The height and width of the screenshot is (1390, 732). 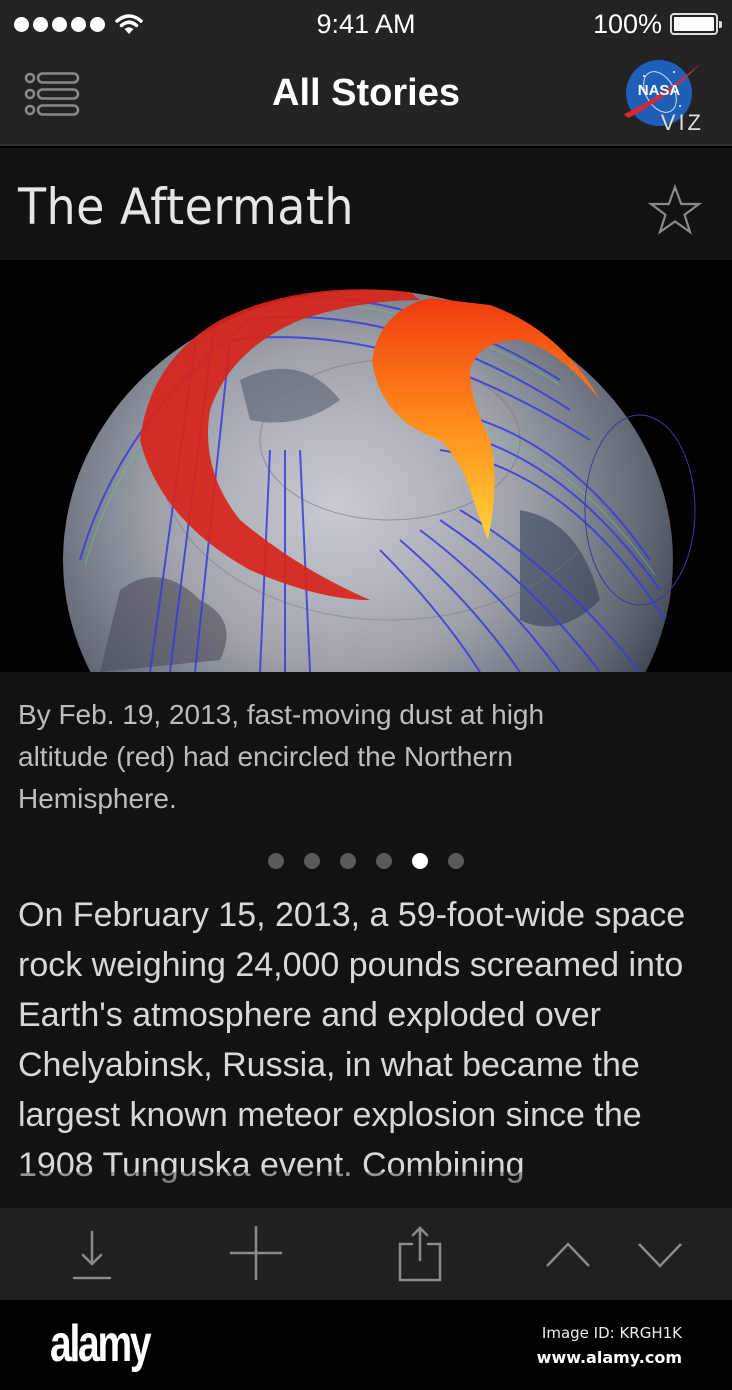 What do you see at coordinates (366, 1192) in the screenshot?
I see `body-fade-overlay` at bounding box center [366, 1192].